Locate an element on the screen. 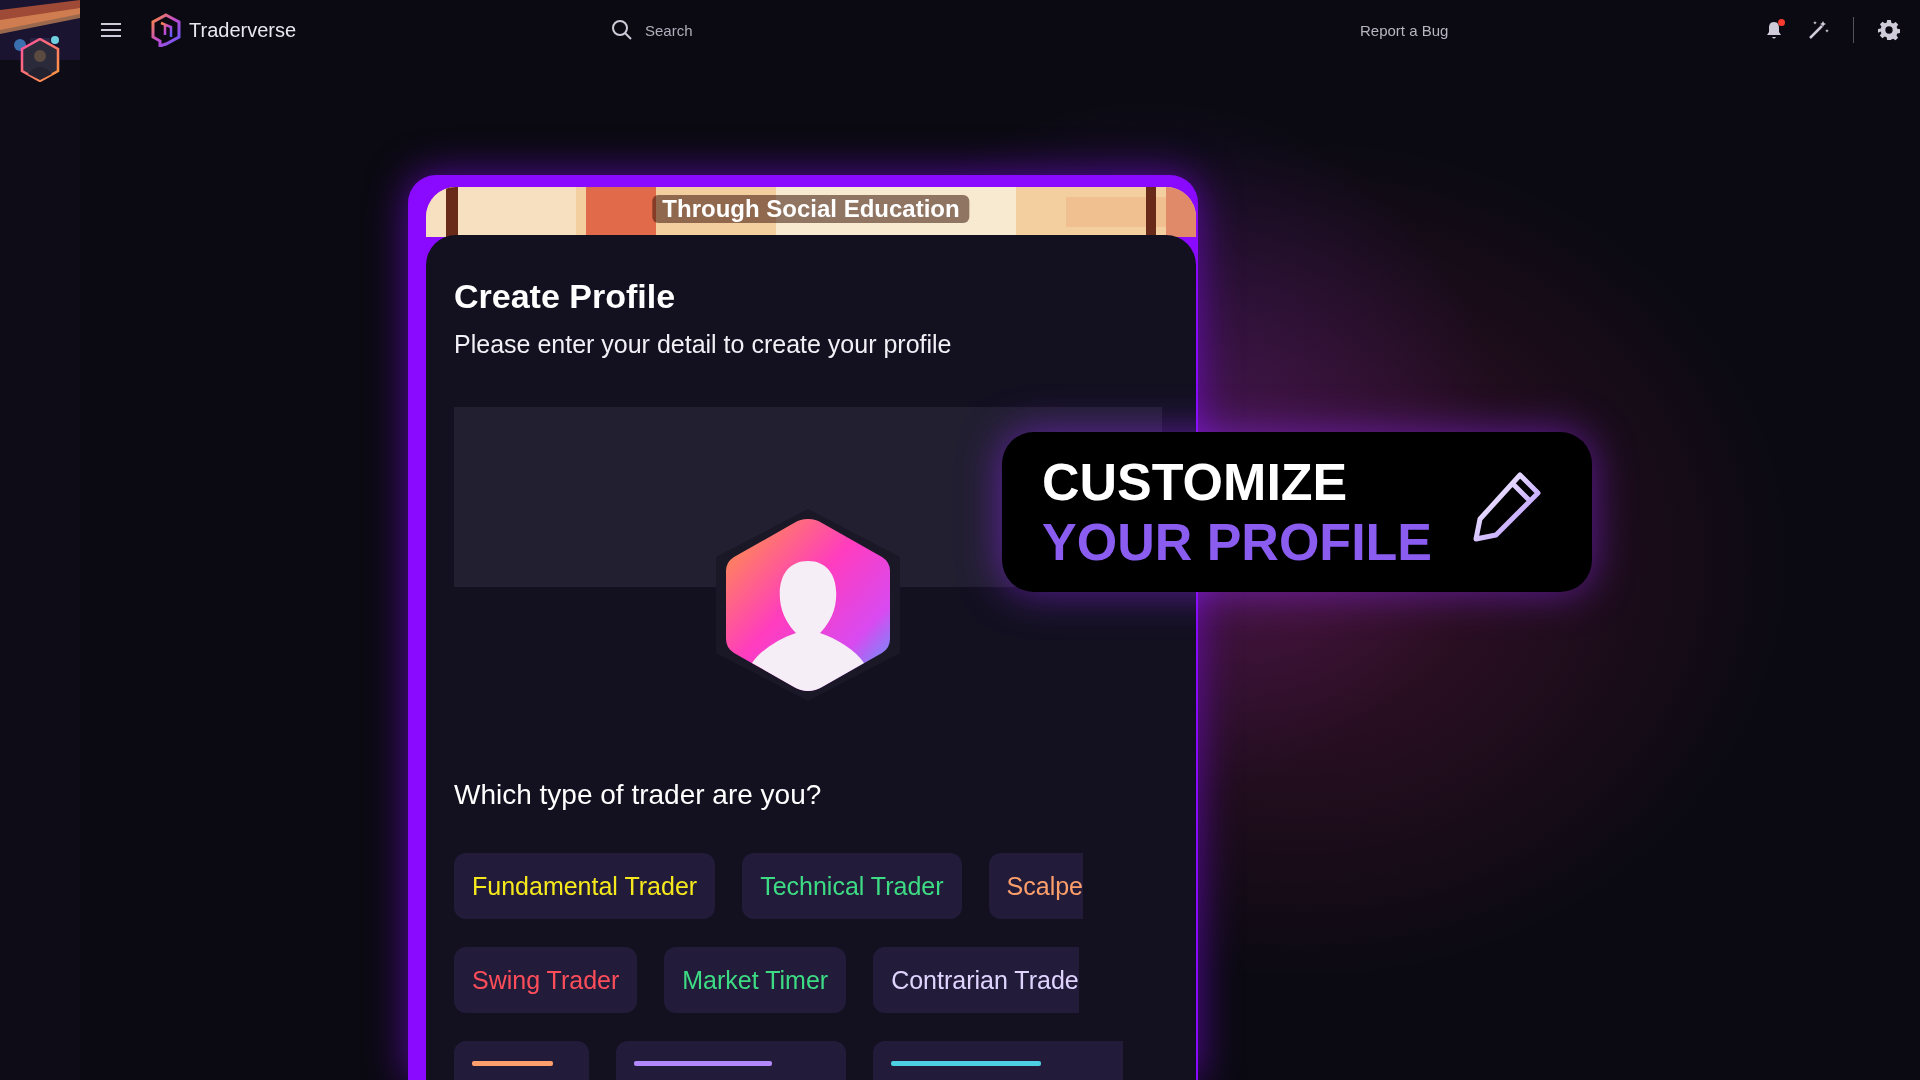 The height and width of the screenshot is (1080, 1920). question-label: Which type of trader are you? is located at coordinates (638, 795).